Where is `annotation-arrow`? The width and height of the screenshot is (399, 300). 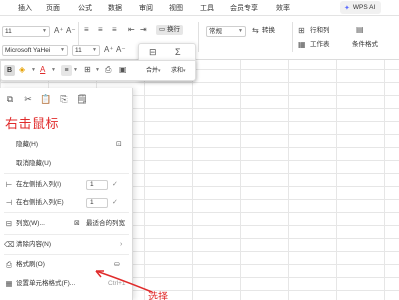
annotation-arrow is located at coordinates (124, 281).